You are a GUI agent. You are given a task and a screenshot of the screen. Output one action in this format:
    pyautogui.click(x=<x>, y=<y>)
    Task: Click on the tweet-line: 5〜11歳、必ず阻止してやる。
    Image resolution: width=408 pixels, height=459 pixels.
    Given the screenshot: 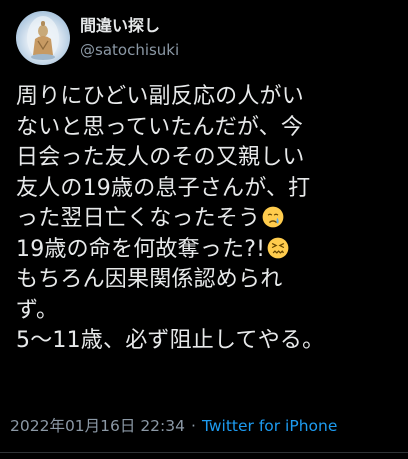 What is the action you would take?
    pyautogui.click(x=170, y=340)
    